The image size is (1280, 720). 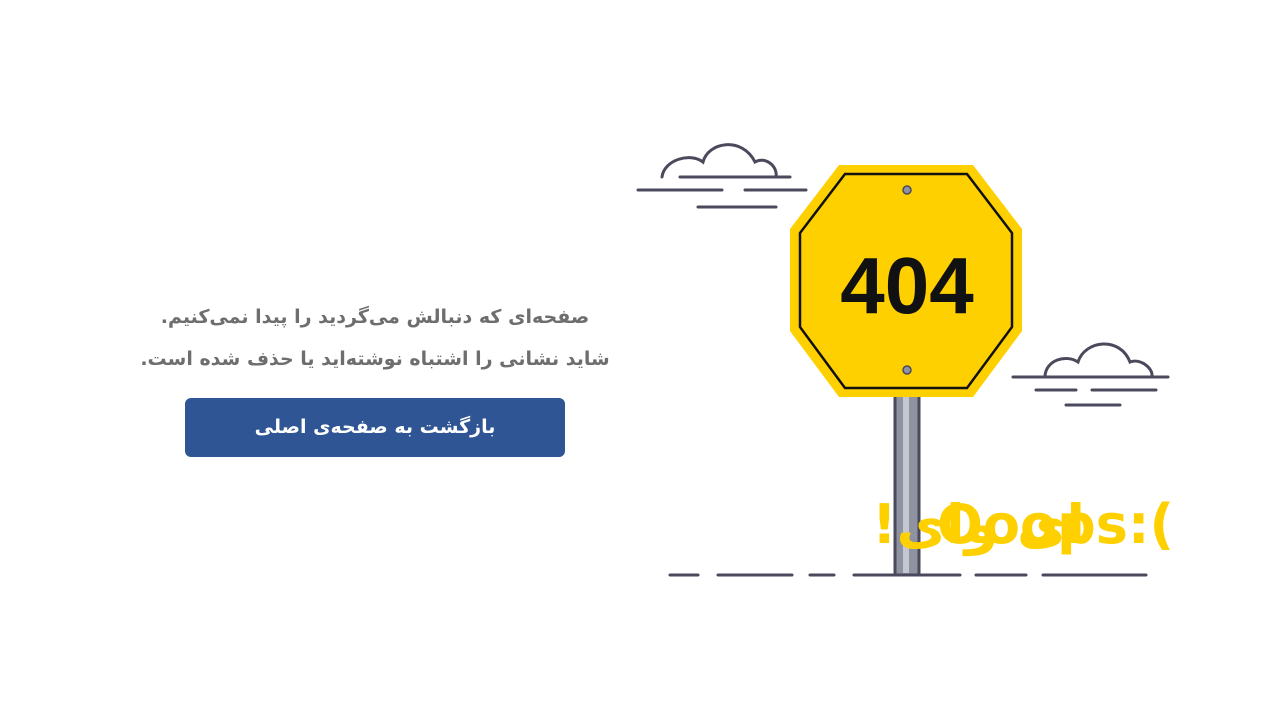 What do you see at coordinates (907, 285) in the screenshot?
I see `error-code: 404` at bounding box center [907, 285].